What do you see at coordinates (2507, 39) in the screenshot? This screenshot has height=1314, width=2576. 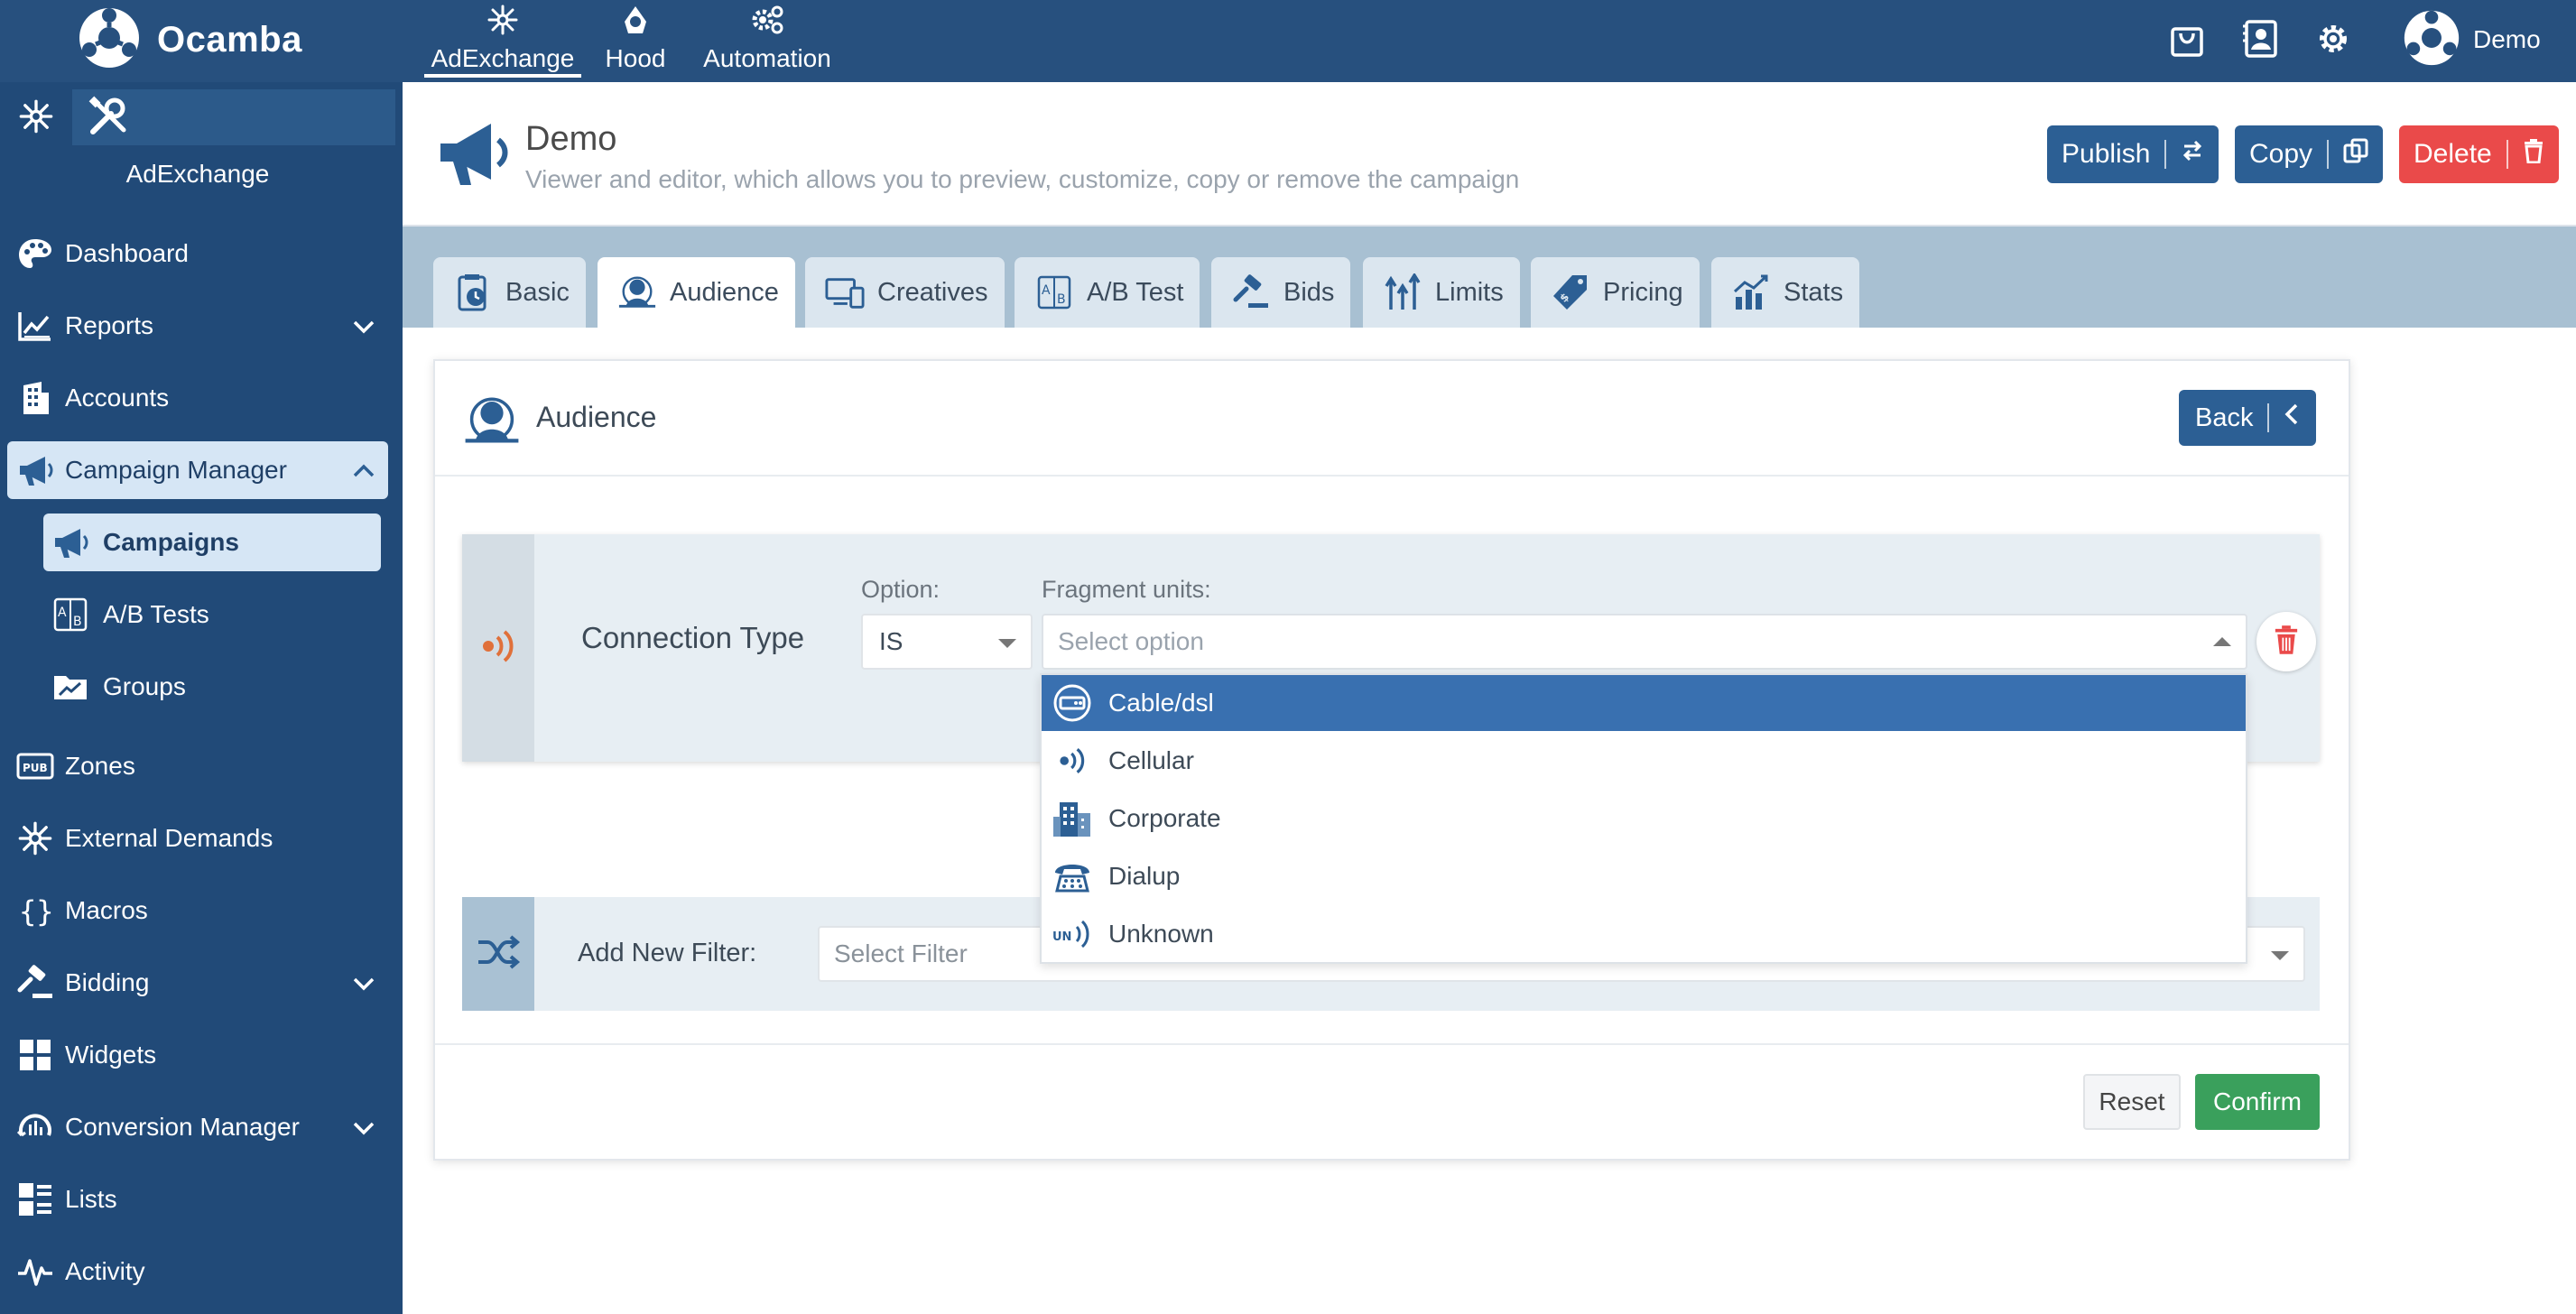 I see `user-name: Demo` at bounding box center [2507, 39].